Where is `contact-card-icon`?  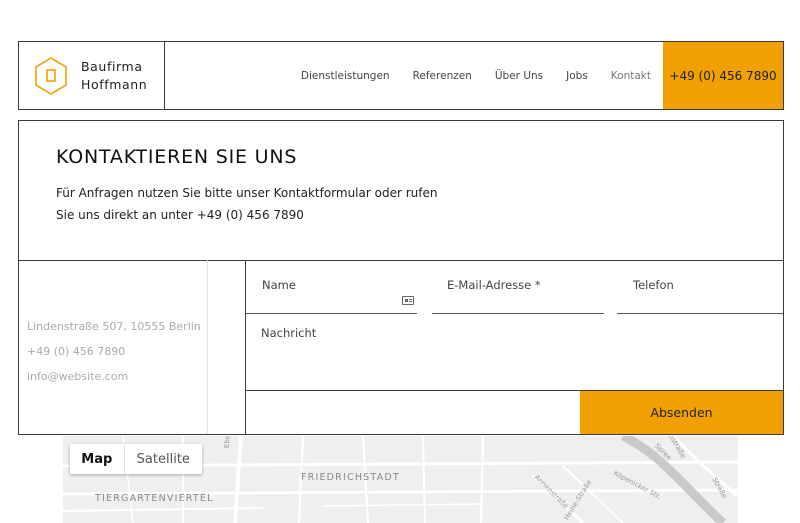 contact-card-icon is located at coordinates (408, 300).